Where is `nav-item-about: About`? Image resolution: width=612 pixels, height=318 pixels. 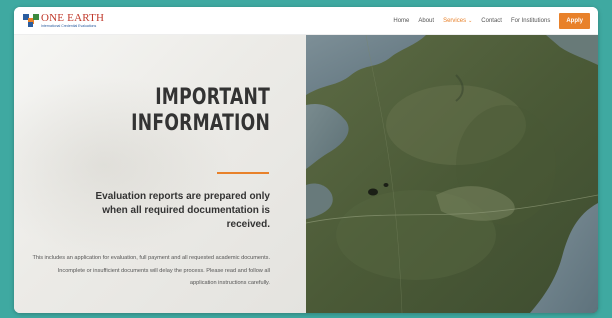 nav-item-about: About is located at coordinates (426, 21).